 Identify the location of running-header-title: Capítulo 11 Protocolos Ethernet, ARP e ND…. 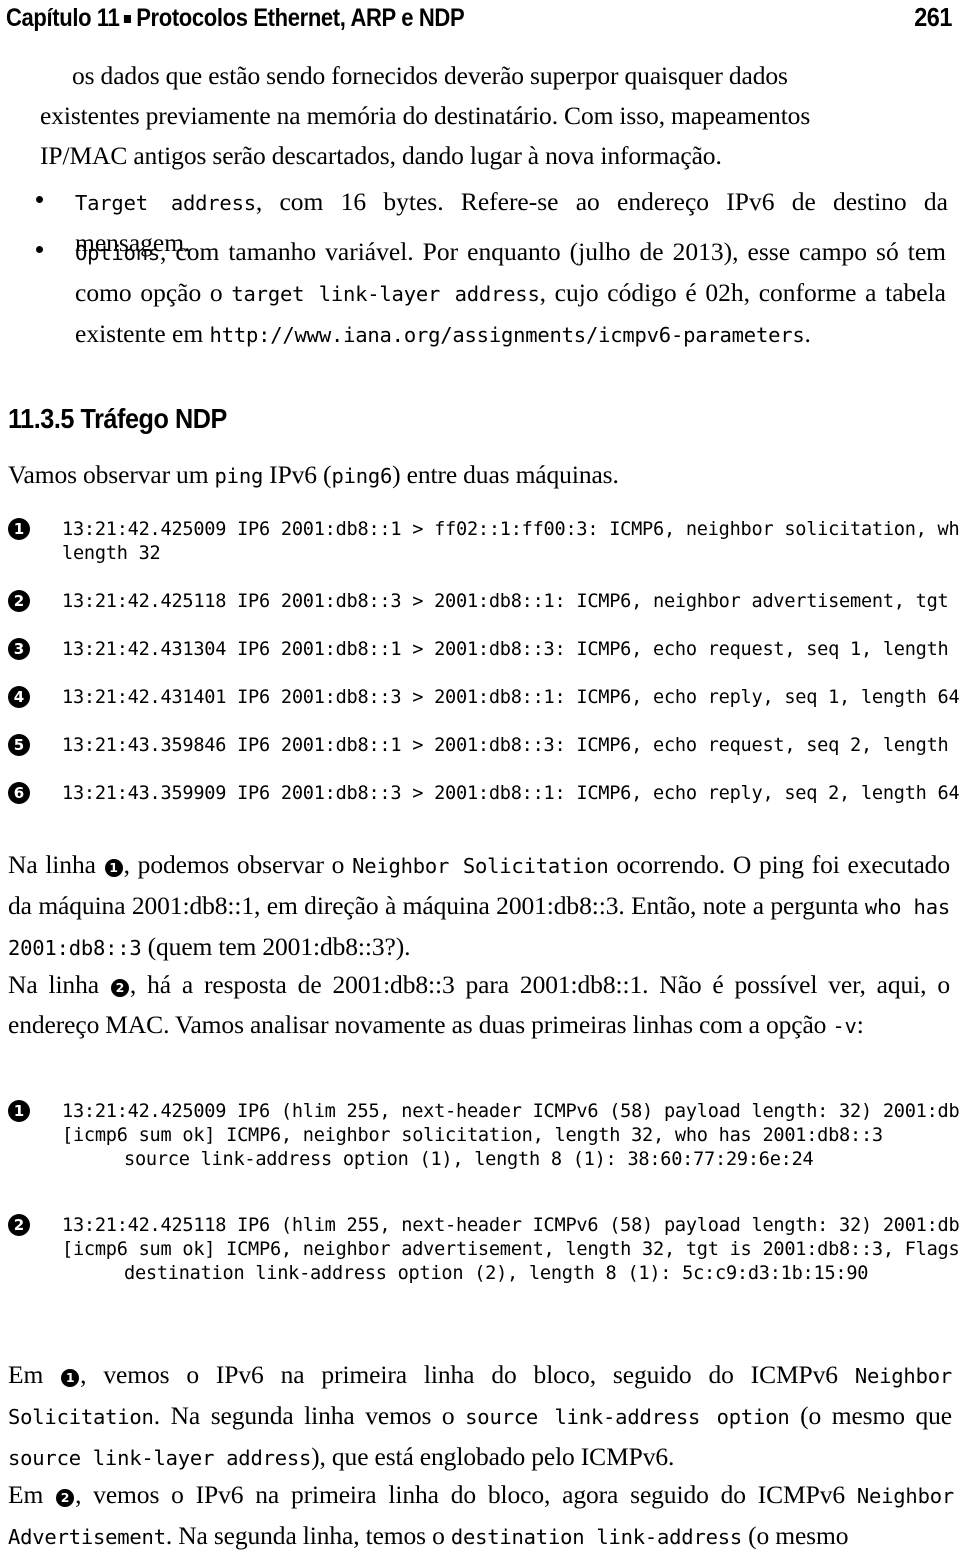
(235, 18).